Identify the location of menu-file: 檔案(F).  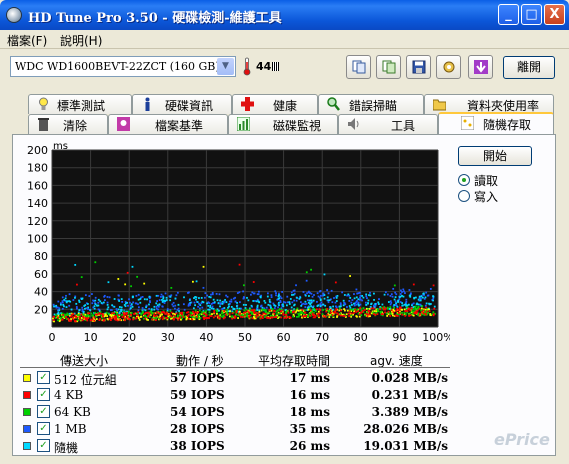
(27, 40).